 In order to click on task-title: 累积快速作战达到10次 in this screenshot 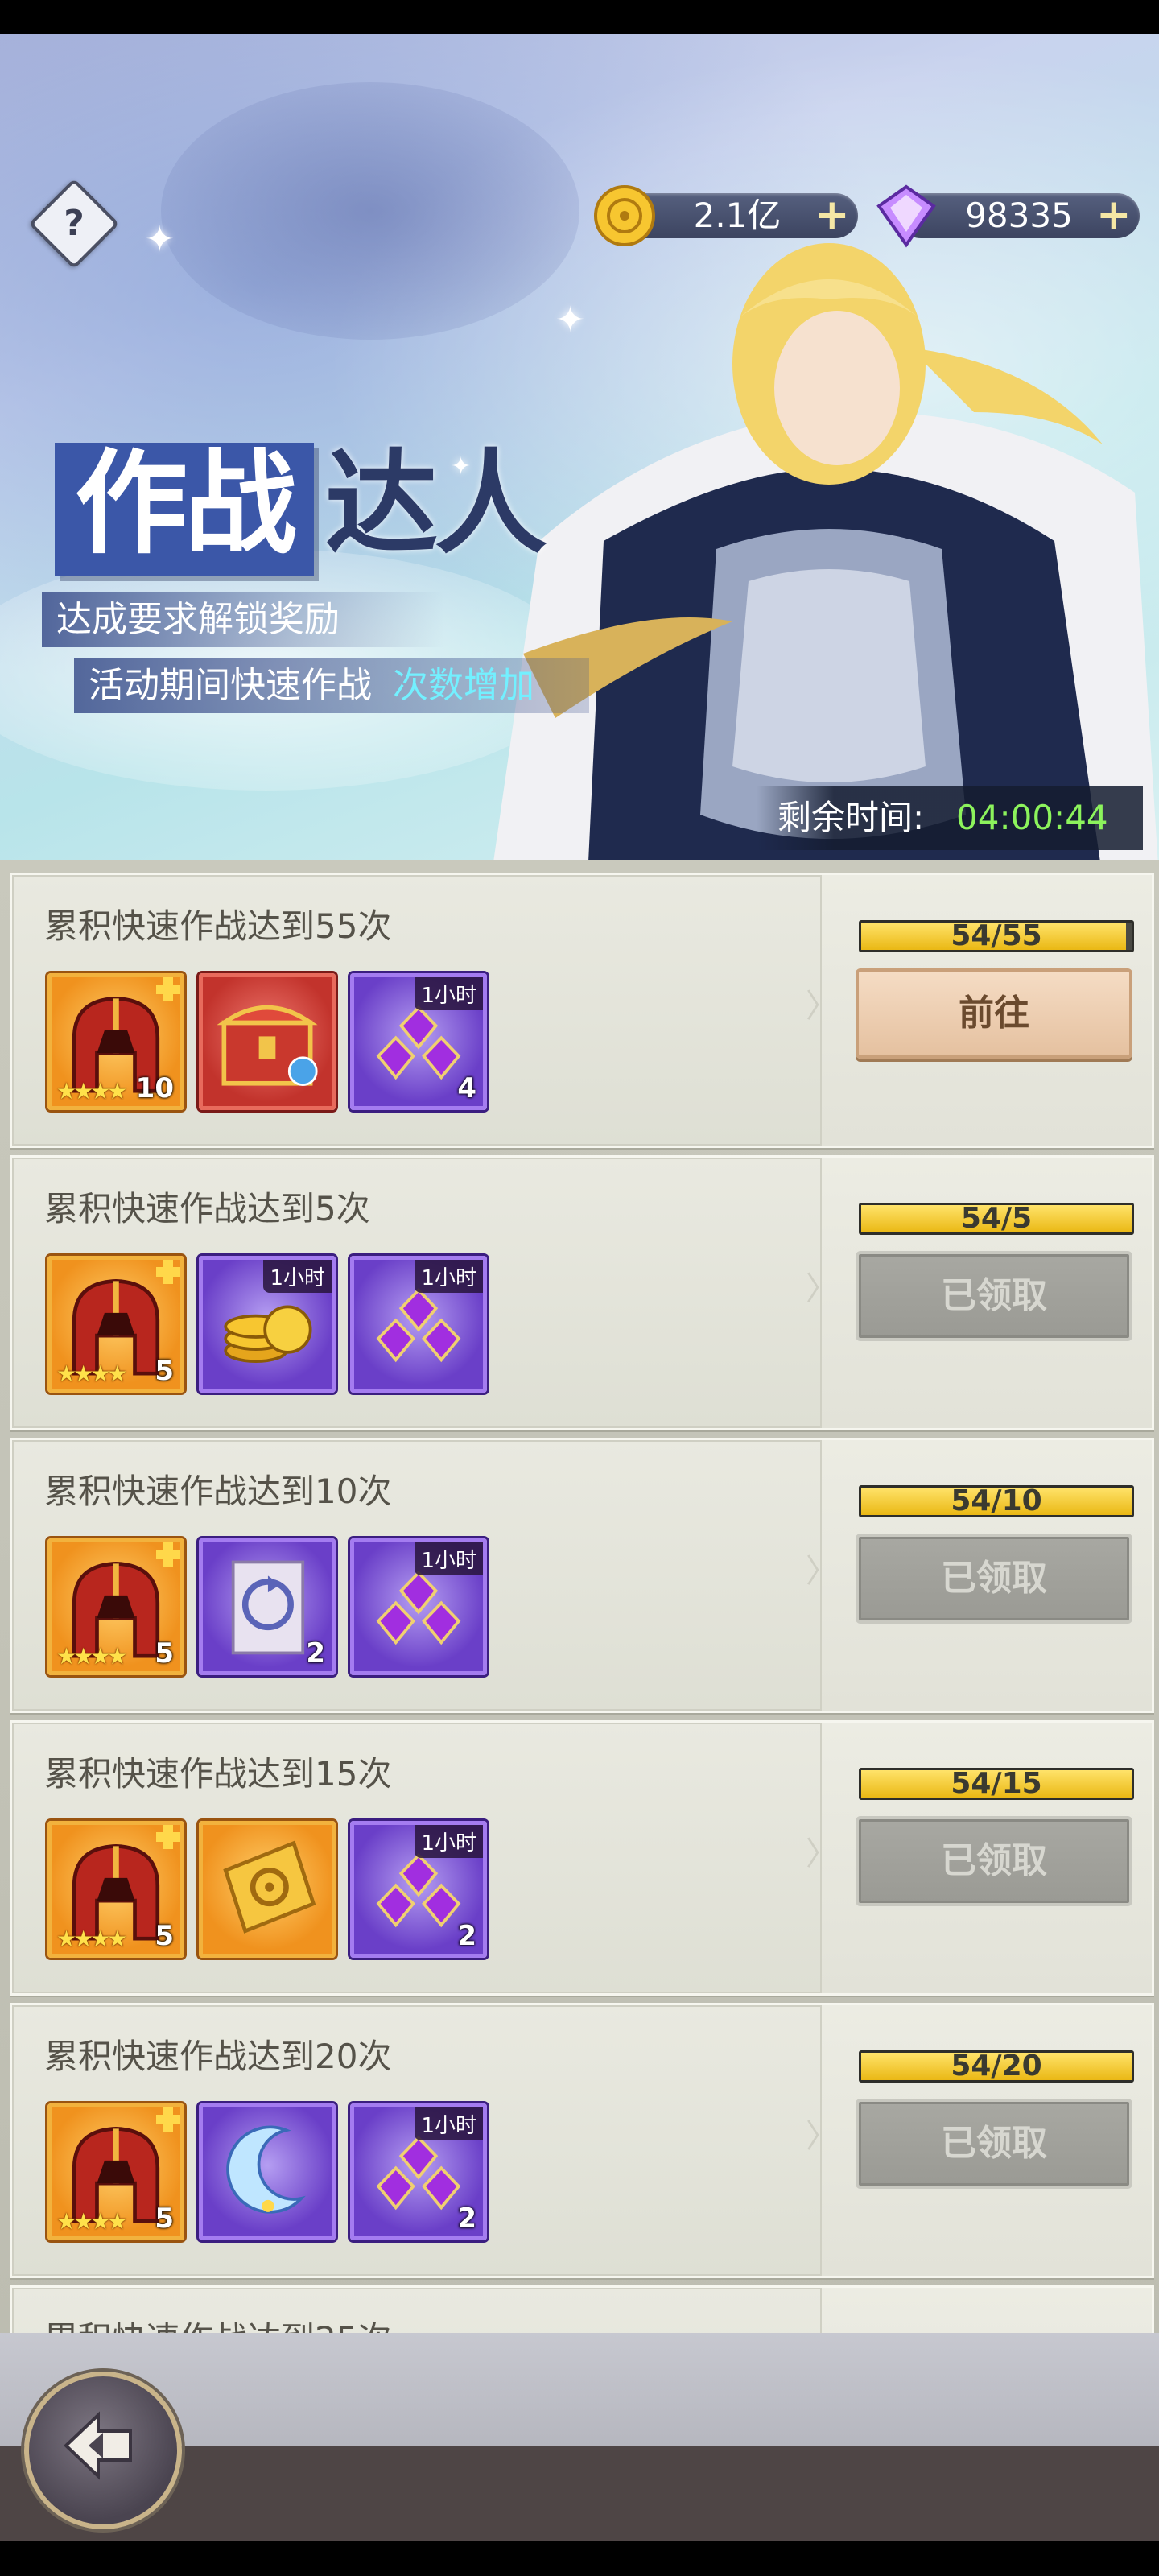, I will do `click(218, 1491)`.